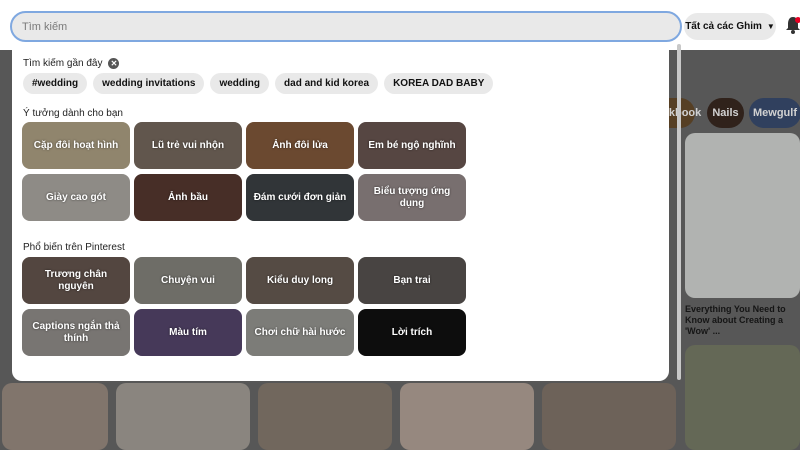  I want to click on popular-tile: Bạn trai, so click(412, 280).